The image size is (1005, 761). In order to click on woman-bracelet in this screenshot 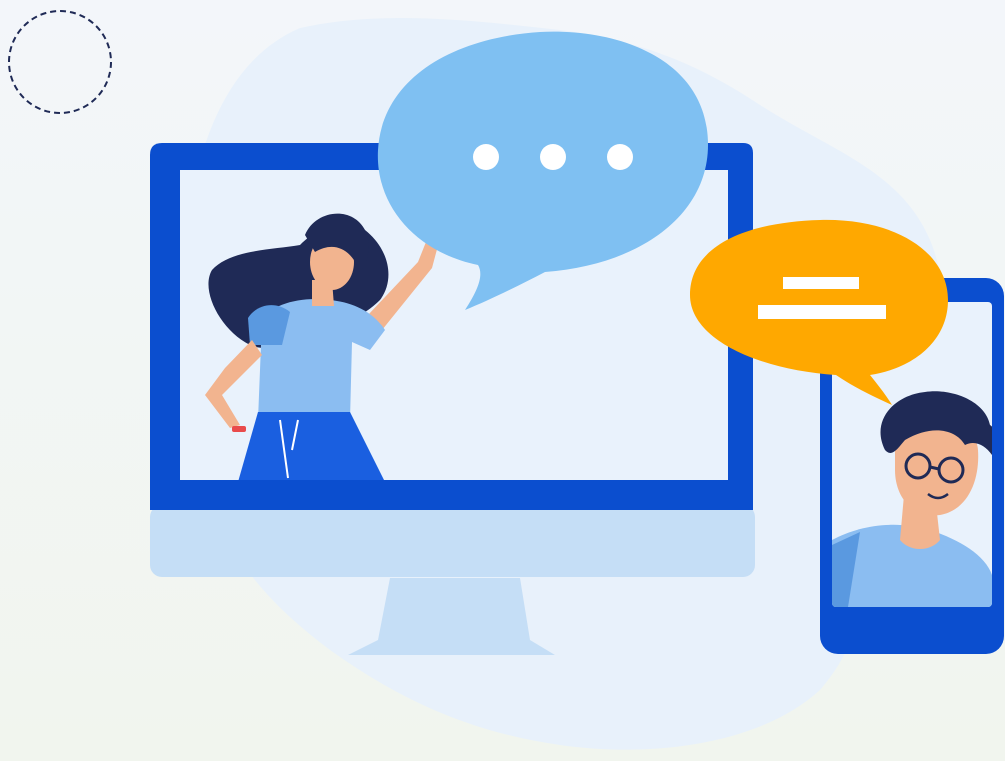, I will do `click(239, 429)`.